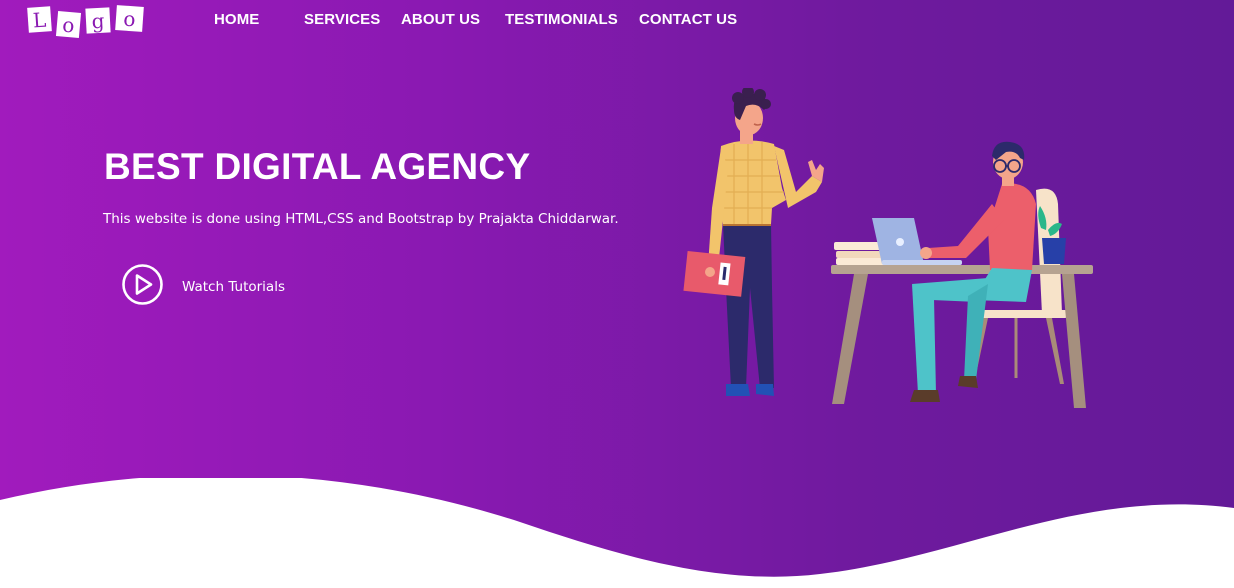 The height and width of the screenshot is (588, 1234). I want to click on watch-tutorials-button: Watch Tutorials, so click(203, 286).